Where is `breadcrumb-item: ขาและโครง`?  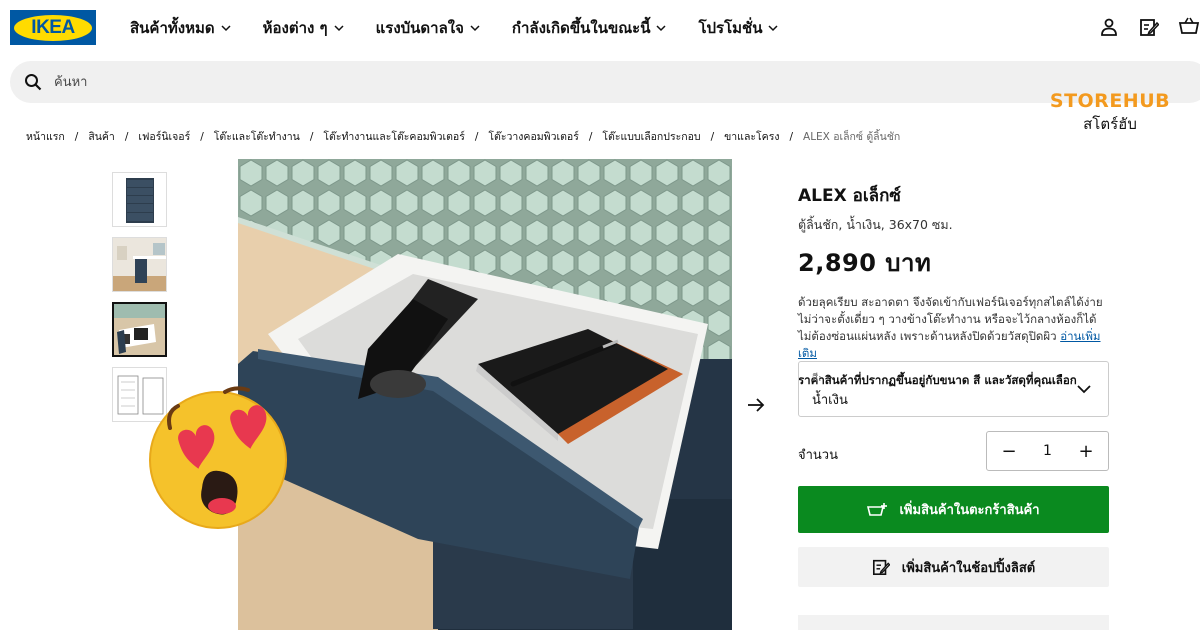 breadcrumb-item: ขาและโครง is located at coordinates (751, 136).